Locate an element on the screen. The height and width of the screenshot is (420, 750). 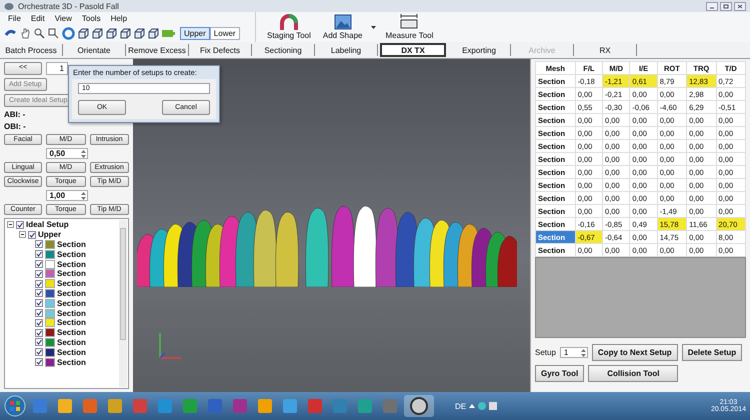
tab: Fix Defects is located at coordinates (220, 50).